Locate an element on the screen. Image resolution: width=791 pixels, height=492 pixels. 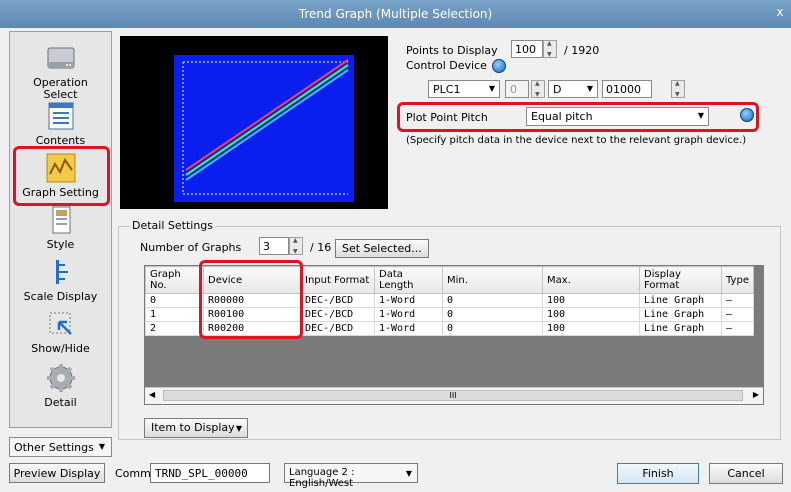
title-bar: Trend Graph (Multiple Selection) x is located at coordinates (395, 14).